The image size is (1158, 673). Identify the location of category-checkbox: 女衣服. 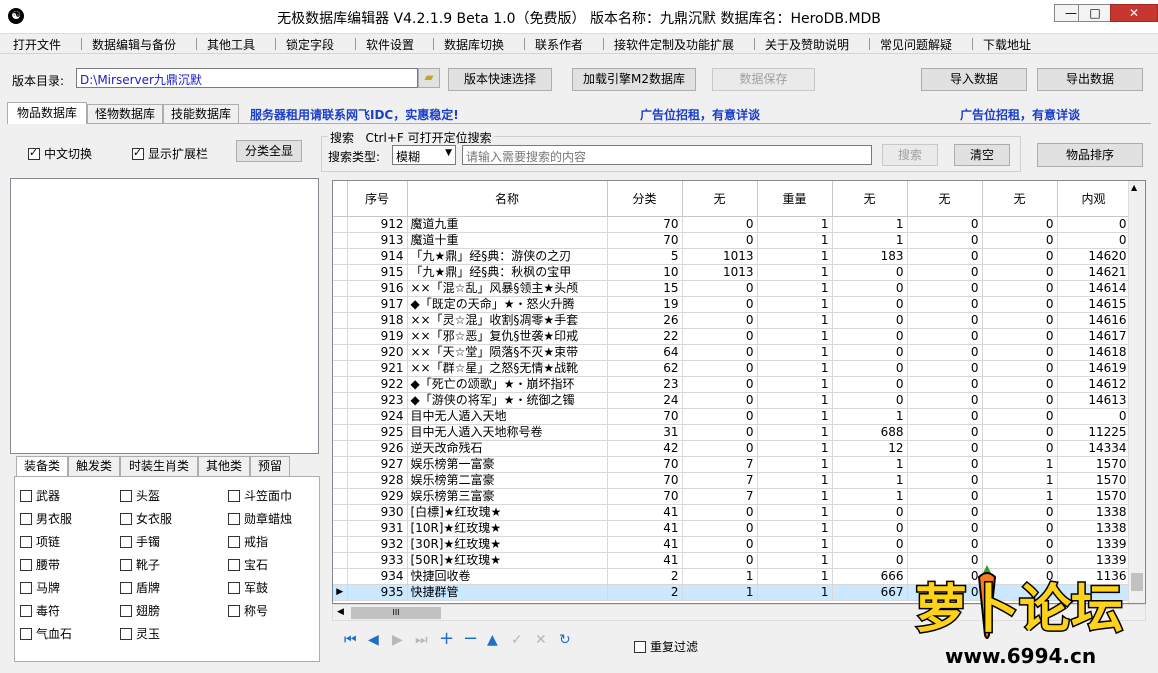
(146, 518).